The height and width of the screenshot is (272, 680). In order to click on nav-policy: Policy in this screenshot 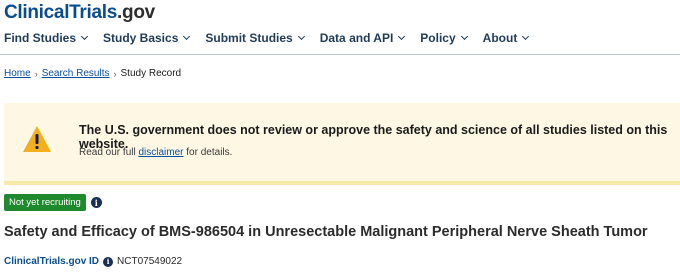, I will do `click(444, 38)`.